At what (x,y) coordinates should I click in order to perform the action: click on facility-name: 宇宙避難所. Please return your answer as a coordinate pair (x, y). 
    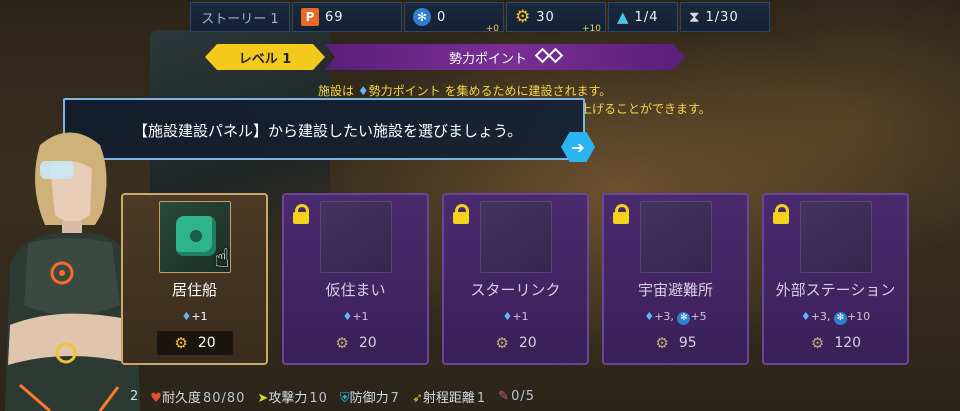
    Looking at the image, I should click on (675, 290).